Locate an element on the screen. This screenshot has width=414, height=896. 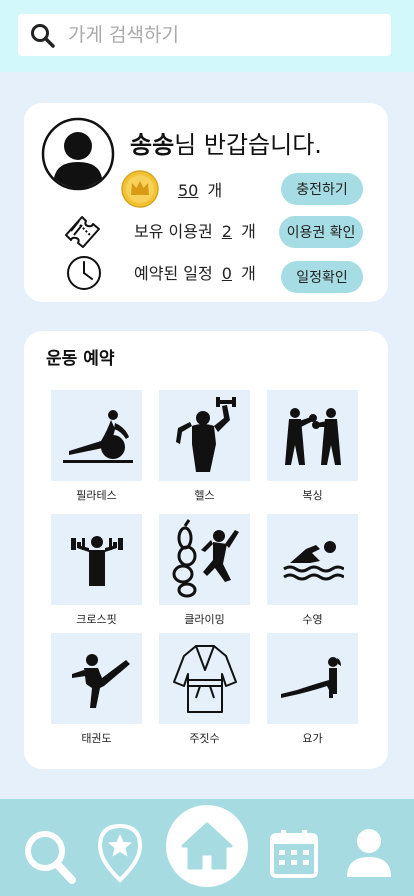
ticket-check-button: 이용권 확인 is located at coordinates (321, 232).